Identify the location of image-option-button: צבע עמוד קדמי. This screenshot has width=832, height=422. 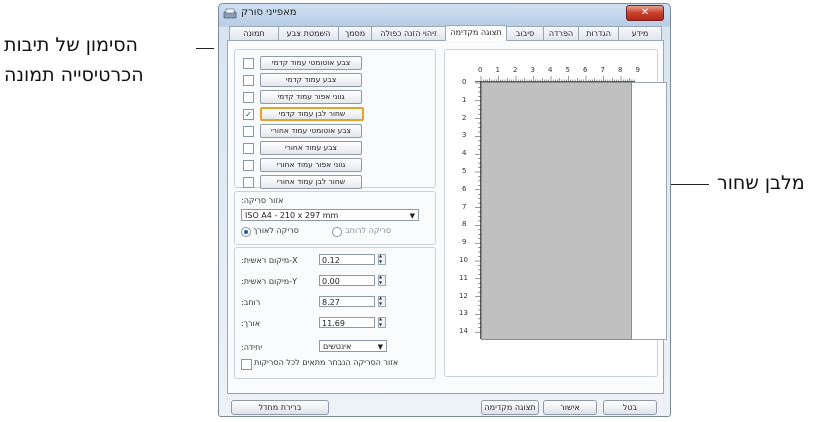
(311, 80).